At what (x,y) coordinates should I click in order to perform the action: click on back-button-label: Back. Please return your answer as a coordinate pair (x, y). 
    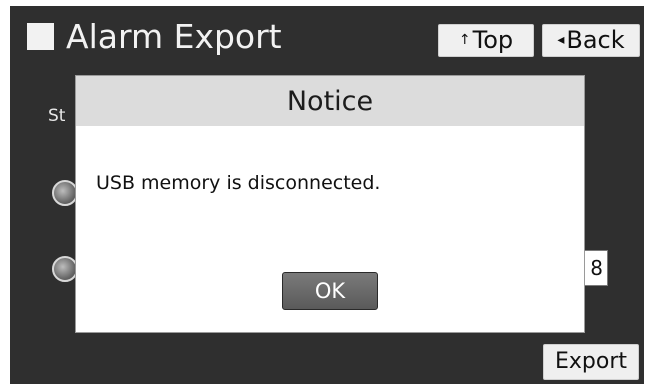
    Looking at the image, I should click on (595, 40).